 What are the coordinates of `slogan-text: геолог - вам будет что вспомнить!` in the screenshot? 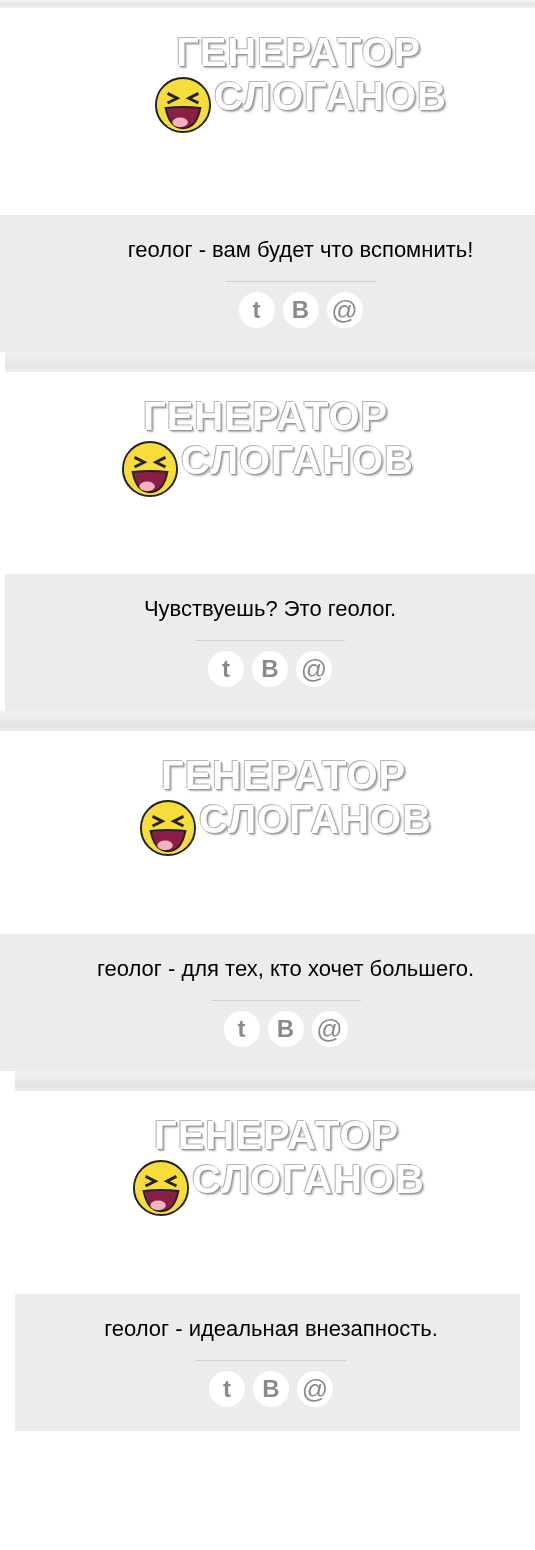 It's located at (300, 250).